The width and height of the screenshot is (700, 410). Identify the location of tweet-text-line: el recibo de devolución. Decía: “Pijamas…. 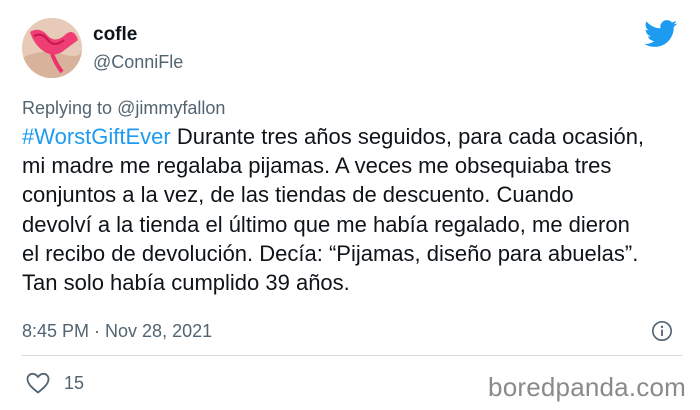
(330, 253).